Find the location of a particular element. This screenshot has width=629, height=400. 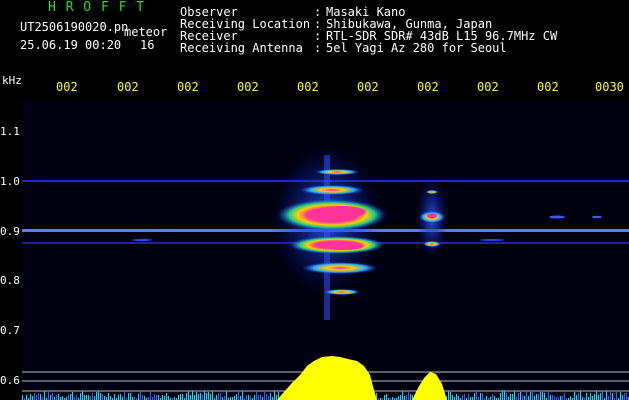

y-tick-label: 0.9 is located at coordinates (10, 231).